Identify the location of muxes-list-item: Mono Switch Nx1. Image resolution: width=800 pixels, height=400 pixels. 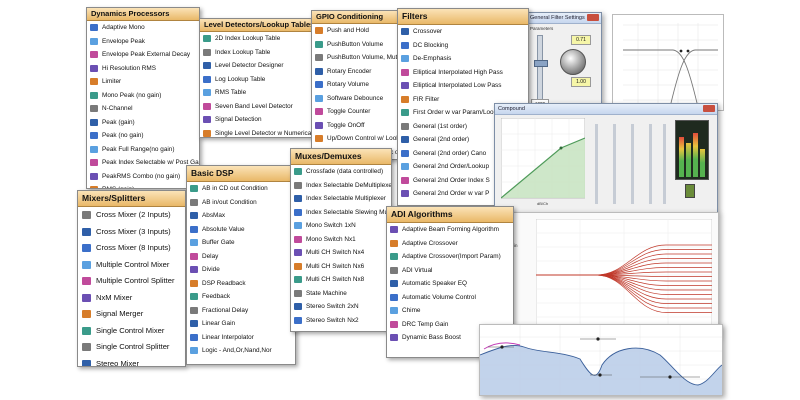
(341, 240).